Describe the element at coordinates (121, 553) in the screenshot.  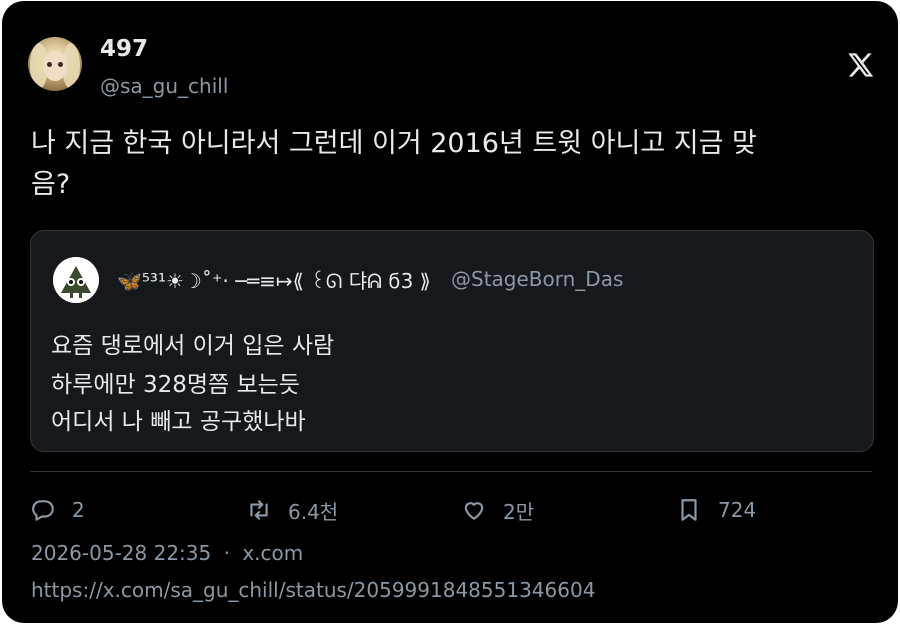
I see `timestamp: 2026-05-28 22:35` at that location.